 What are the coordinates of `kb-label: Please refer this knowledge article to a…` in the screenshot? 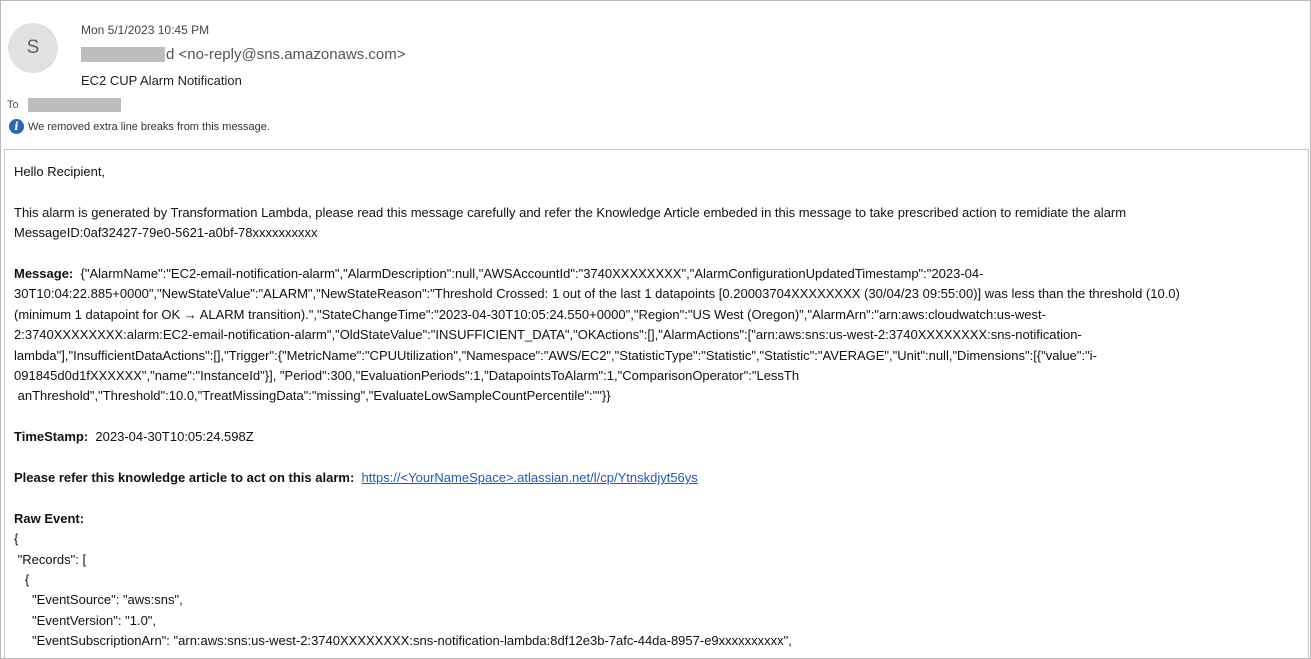 It's located at (184, 478).